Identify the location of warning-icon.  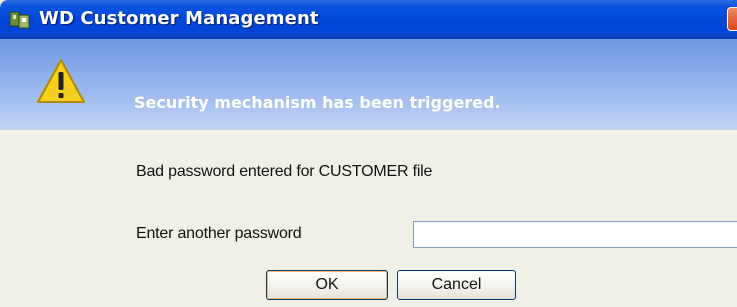
(61, 81).